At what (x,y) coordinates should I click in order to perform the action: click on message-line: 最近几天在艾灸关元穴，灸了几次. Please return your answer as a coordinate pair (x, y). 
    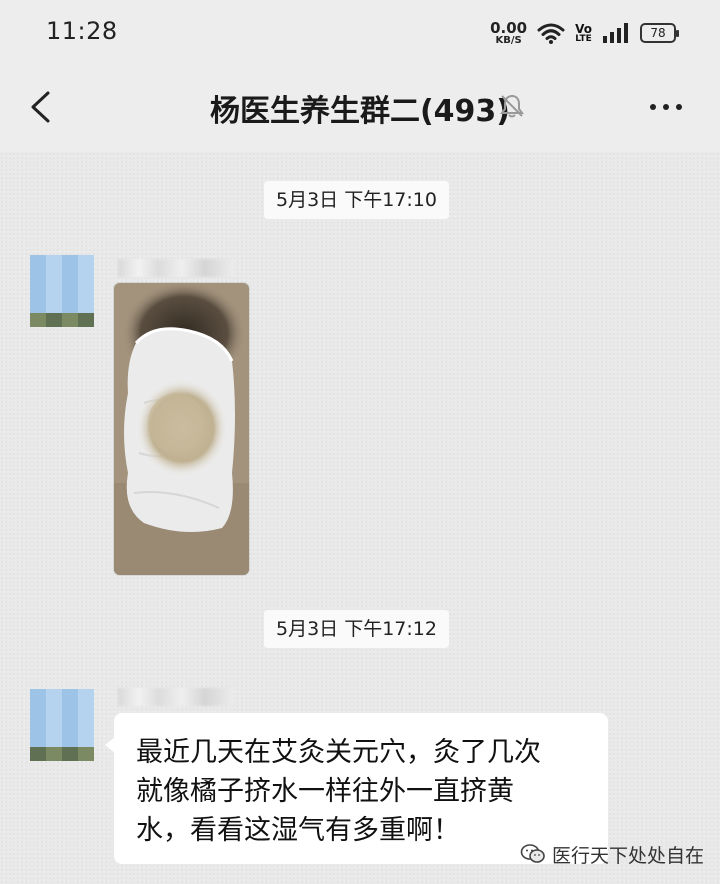
    Looking at the image, I should click on (338, 752).